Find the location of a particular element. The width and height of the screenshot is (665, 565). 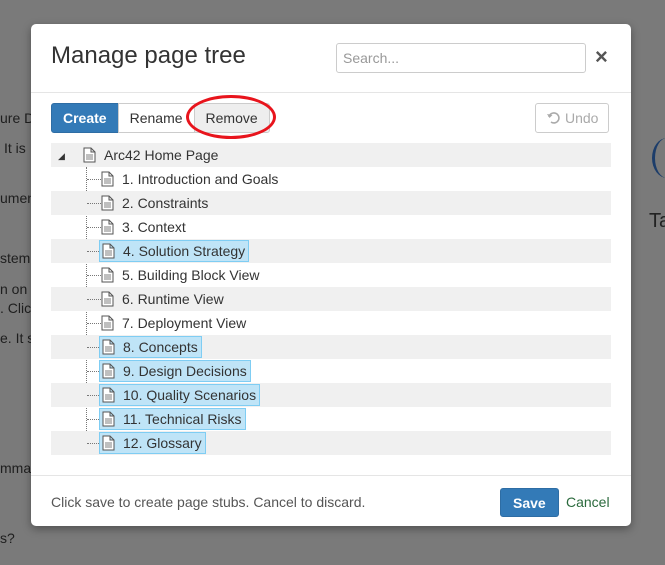

undo-button: Undo is located at coordinates (572, 118).